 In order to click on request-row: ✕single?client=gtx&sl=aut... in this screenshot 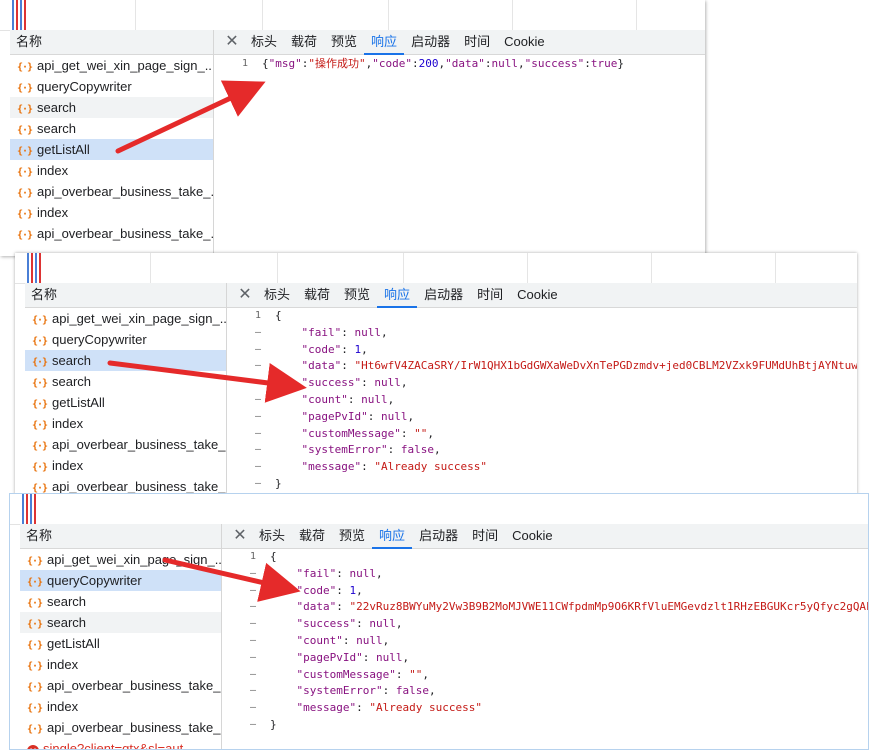, I will do `click(120, 743)`.